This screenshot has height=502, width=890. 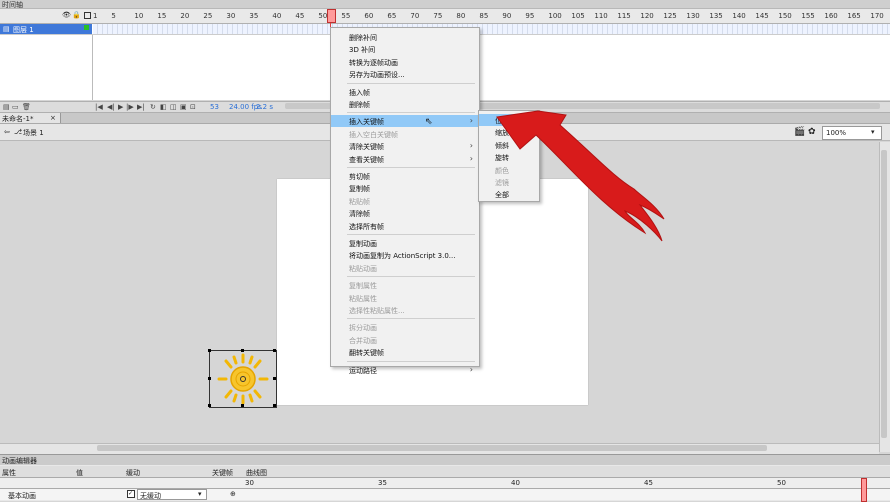 I want to click on ruler-label: 110, so click(x=601, y=16).